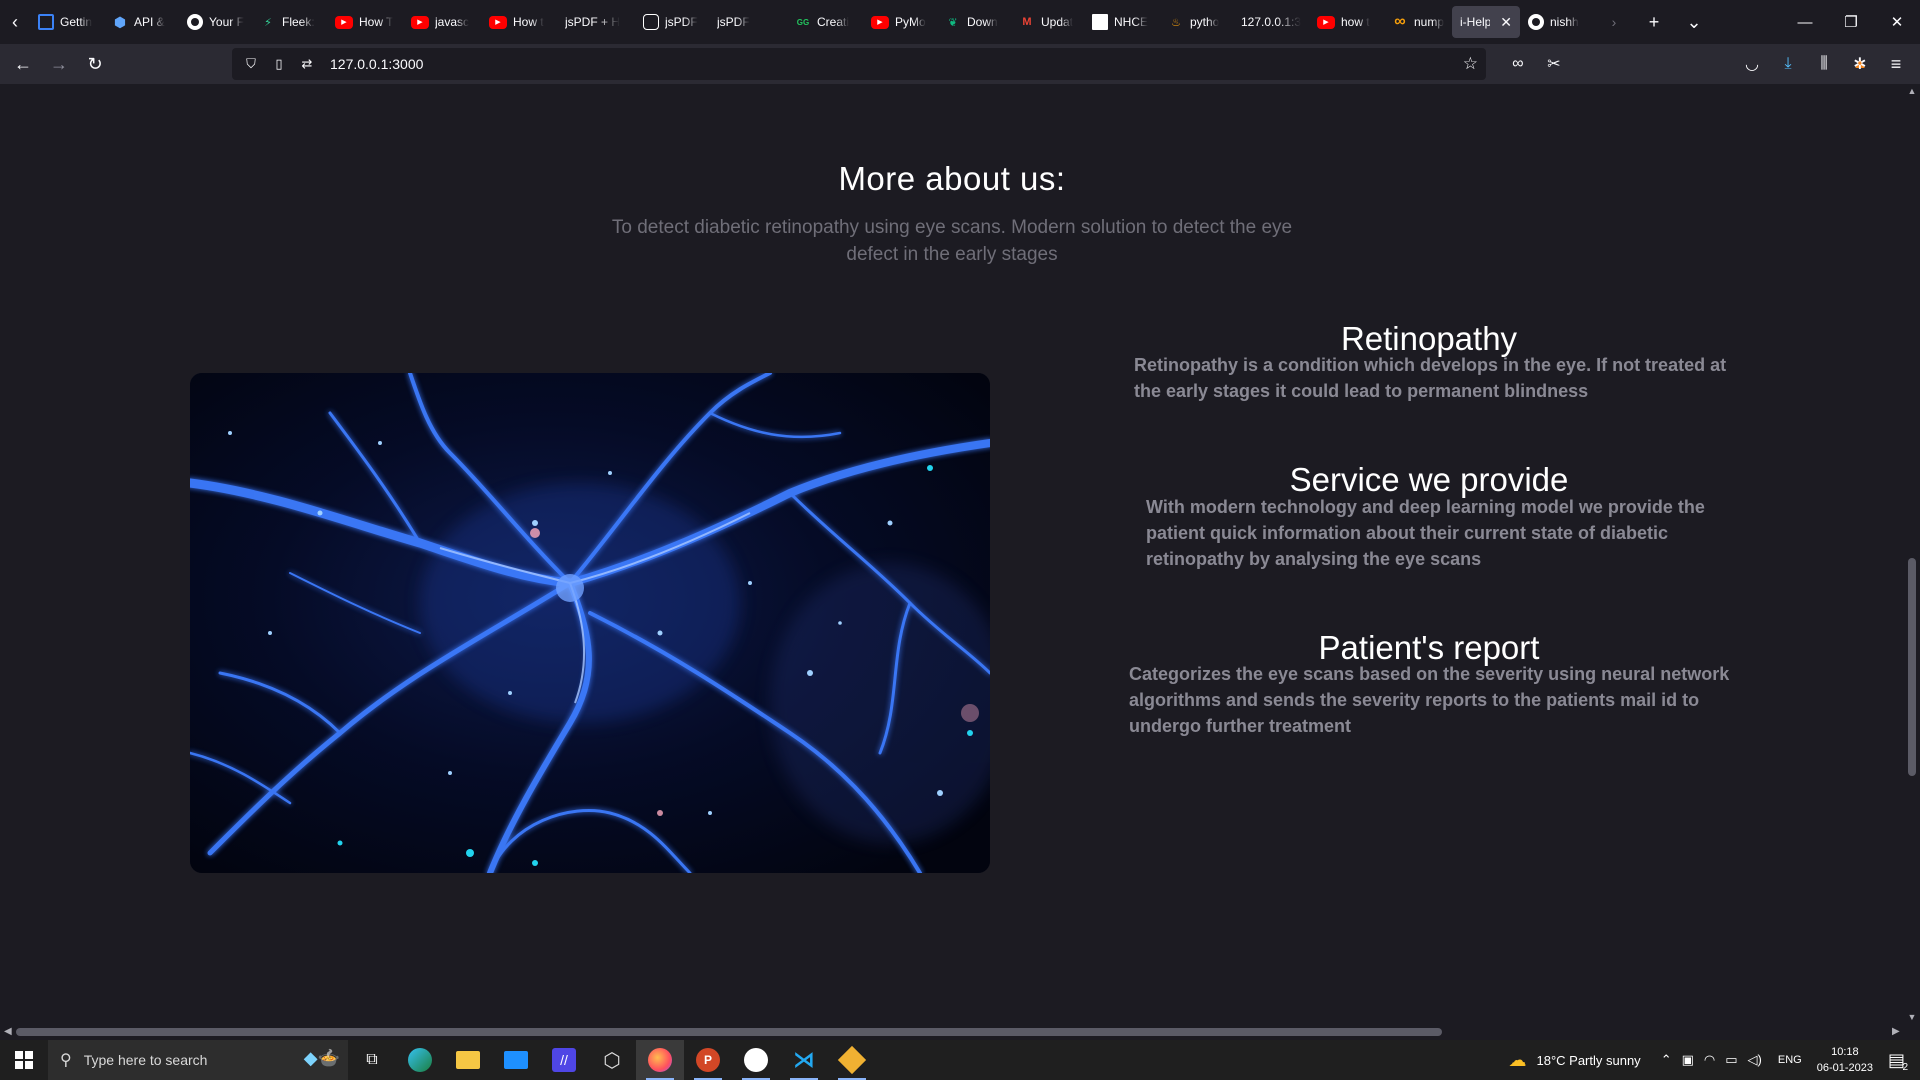 The height and width of the screenshot is (1080, 1920). I want to click on git-icon, so click(852, 1060).